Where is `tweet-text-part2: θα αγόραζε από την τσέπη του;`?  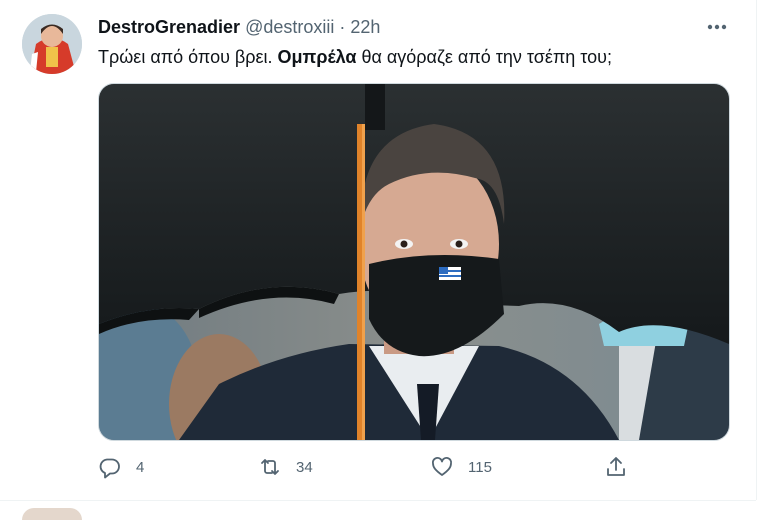 tweet-text-part2: θα αγόραζε από την τσέπη του; is located at coordinates (484, 57).